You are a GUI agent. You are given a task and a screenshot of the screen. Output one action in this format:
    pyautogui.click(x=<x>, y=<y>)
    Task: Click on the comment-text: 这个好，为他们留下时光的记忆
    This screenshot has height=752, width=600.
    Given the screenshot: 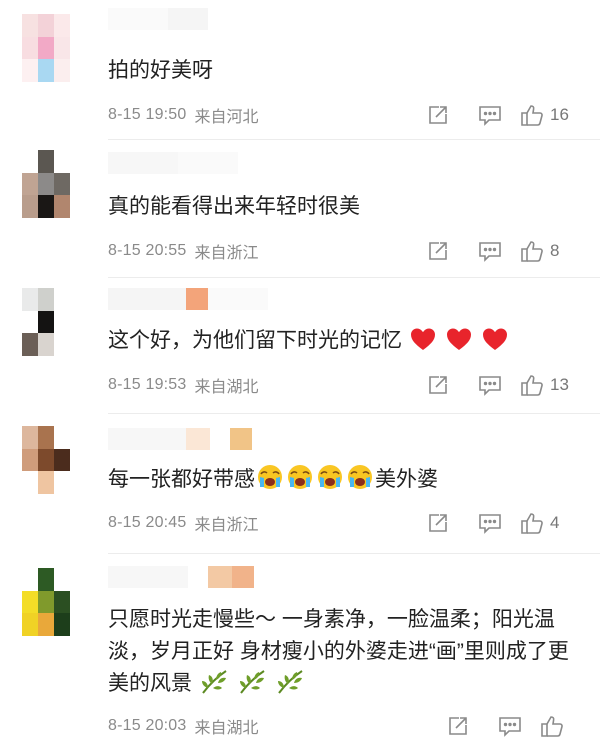 What is the action you would take?
    pyautogui.click(x=343, y=341)
    